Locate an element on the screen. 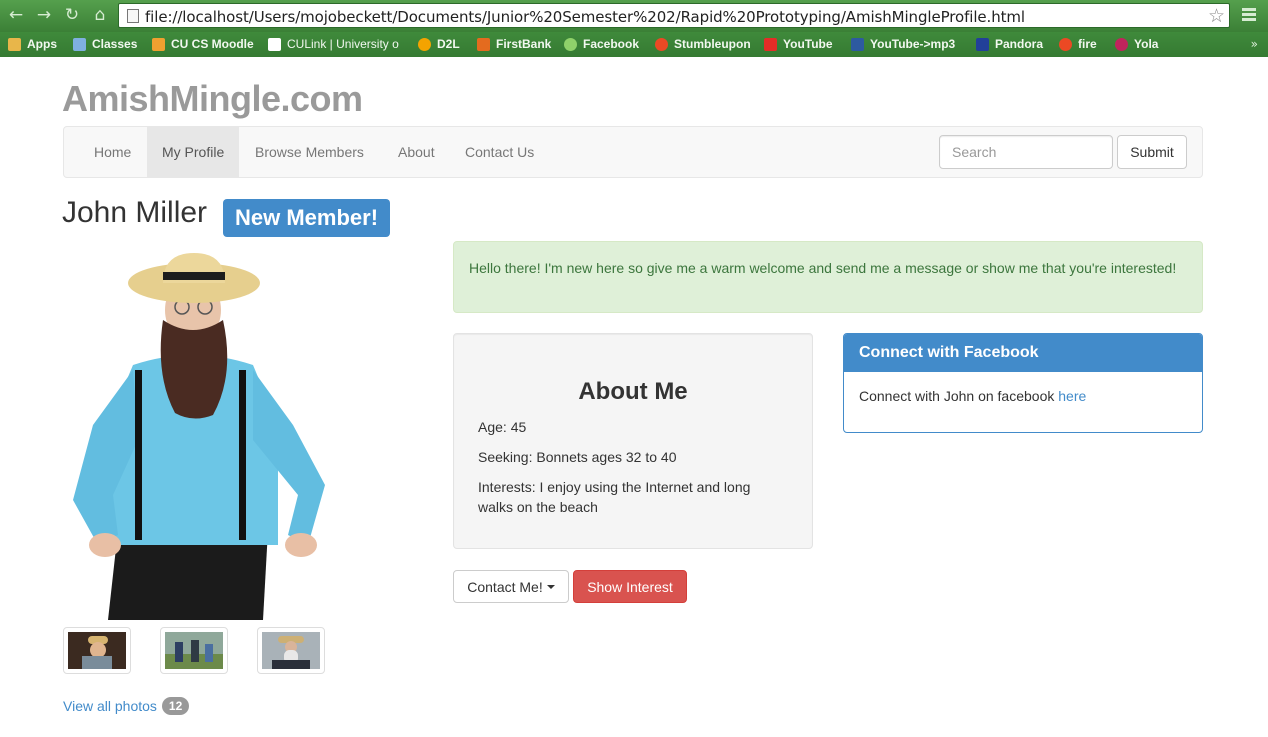 This screenshot has width=1268, height=737. facebook-panel-body: Connect with John on facebook here is located at coordinates (1023, 396).